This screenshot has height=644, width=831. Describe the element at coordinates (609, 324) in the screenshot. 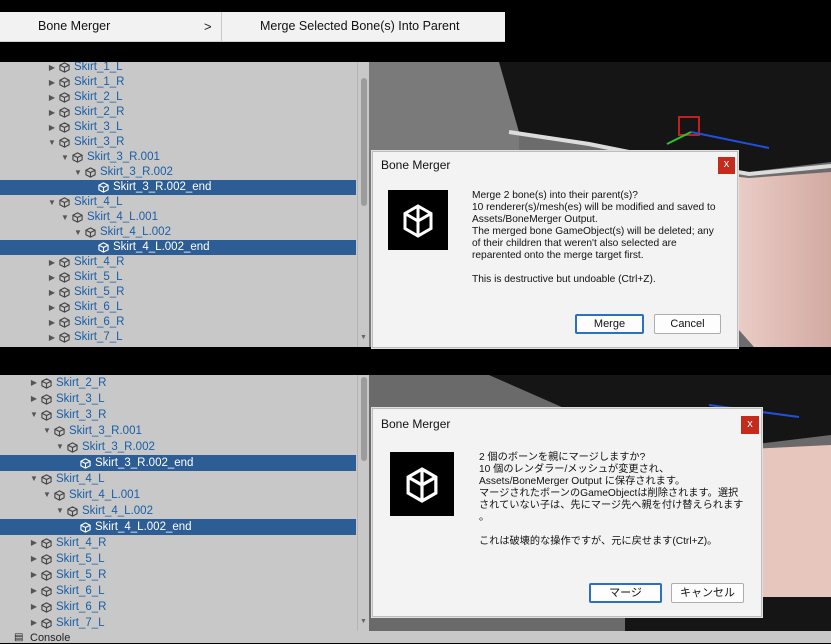

I see `merge-button: Merge` at that location.